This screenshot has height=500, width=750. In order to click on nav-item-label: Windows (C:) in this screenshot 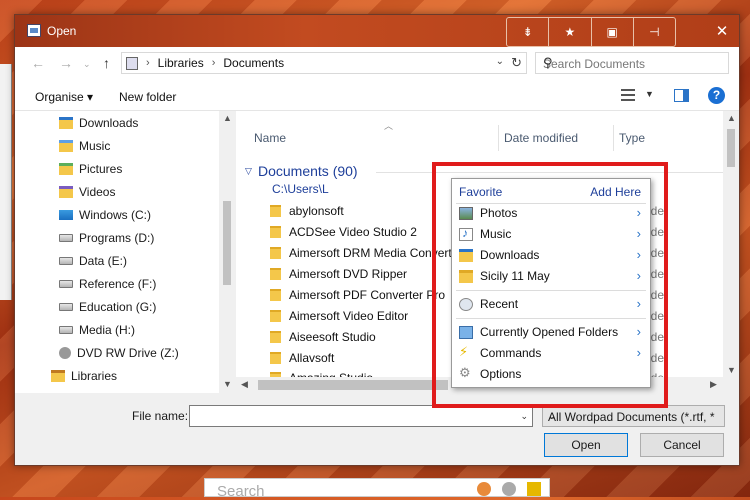, I will do `click(115, 215)`.